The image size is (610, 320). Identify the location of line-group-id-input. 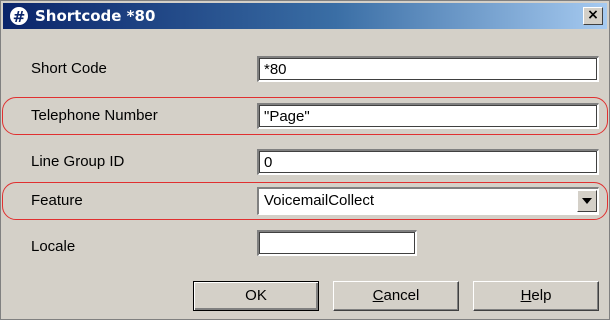
(428, 162).